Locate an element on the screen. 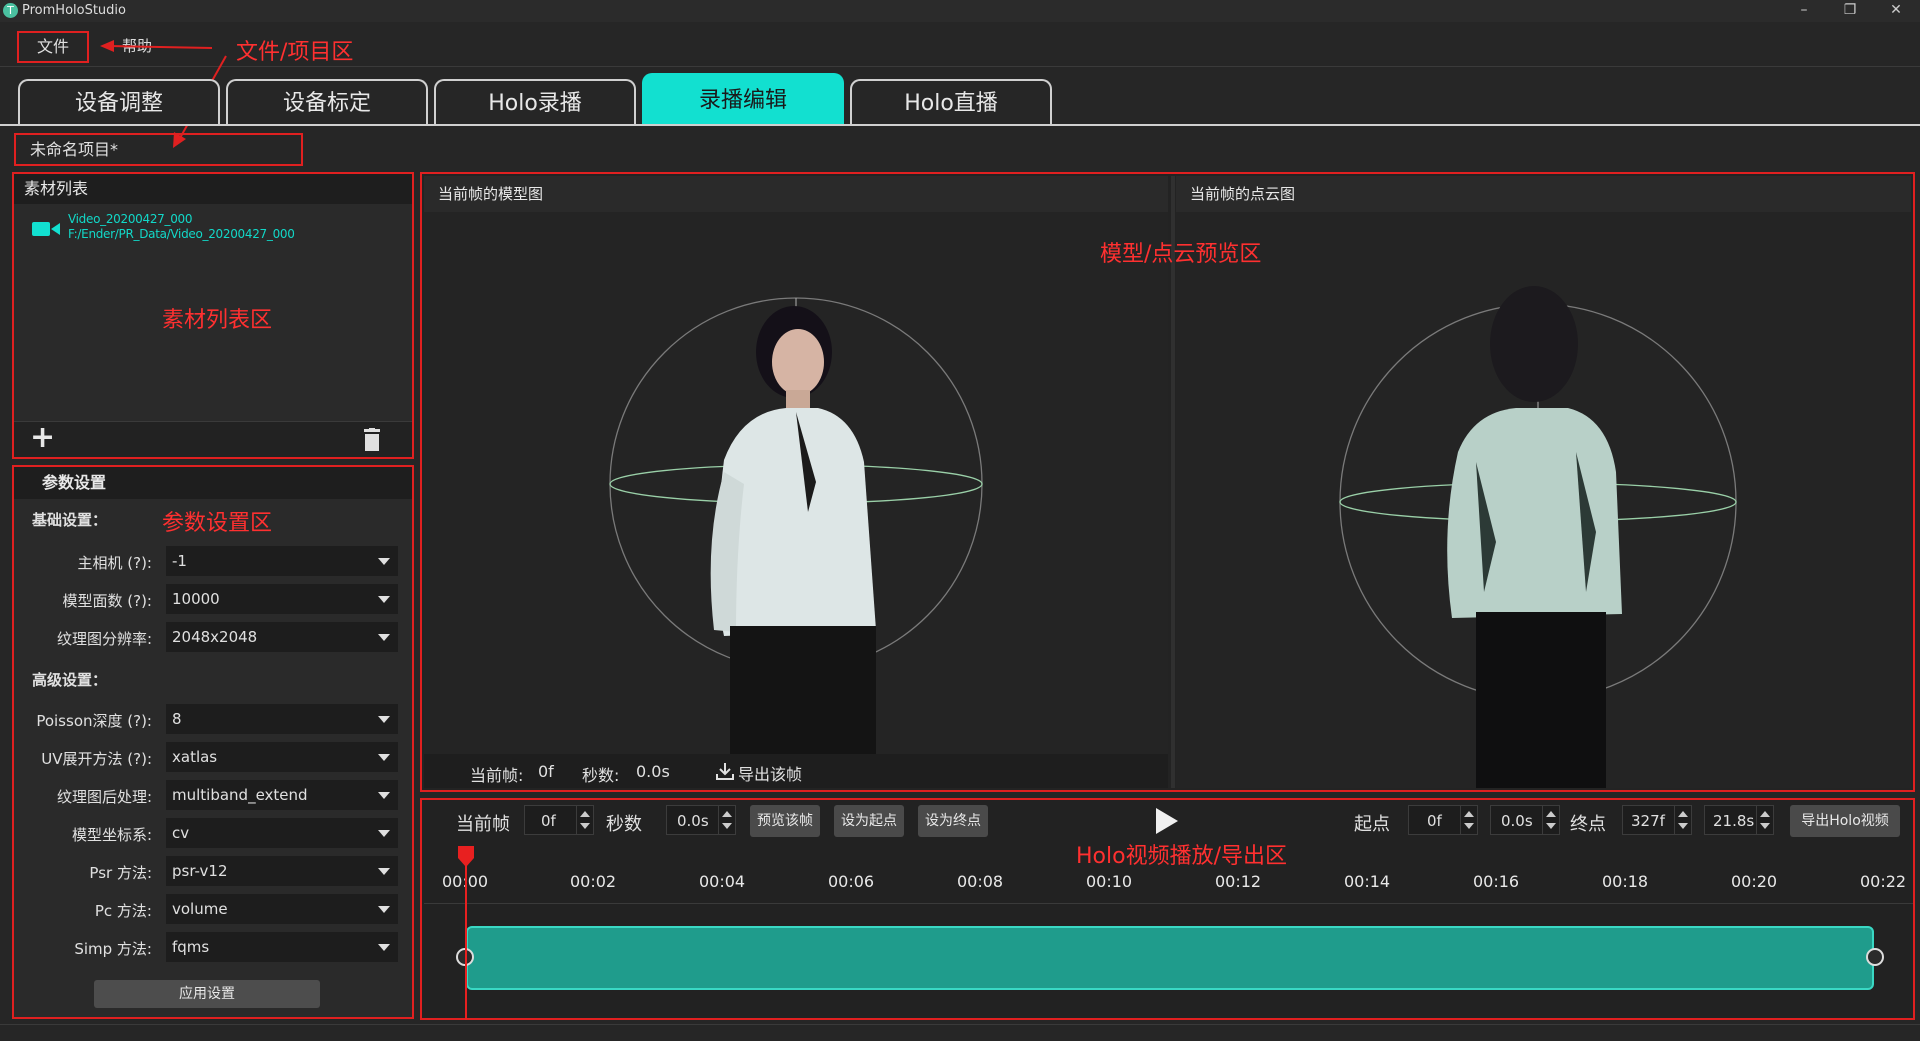 The height and width of the screenshot is (1041, 1920). play-icon is located at coordinates (1166, 821).